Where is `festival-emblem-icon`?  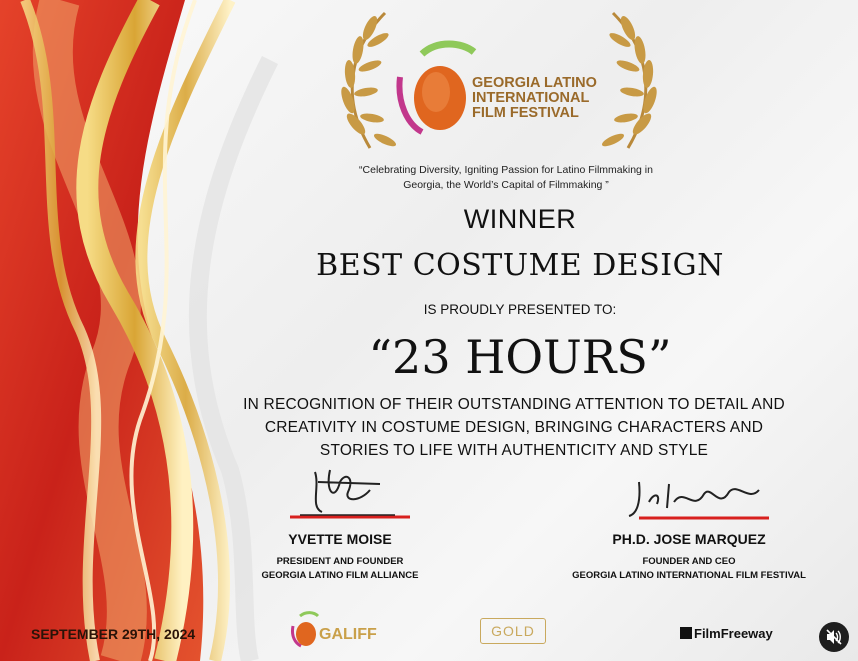
festival-emblem-icon is located at coordinates (436, 87).